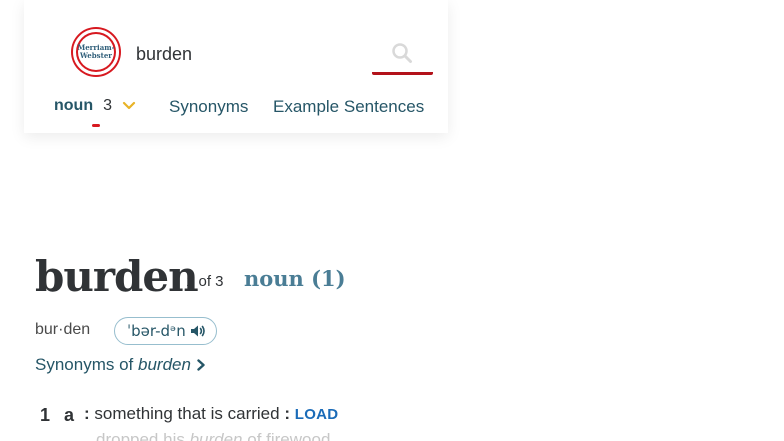 This screenshot has height=441, width=784. Describe the element at coordinates (295, 278) in the screenshot. I see `part-of-speech-link: noun (1)` at that location.